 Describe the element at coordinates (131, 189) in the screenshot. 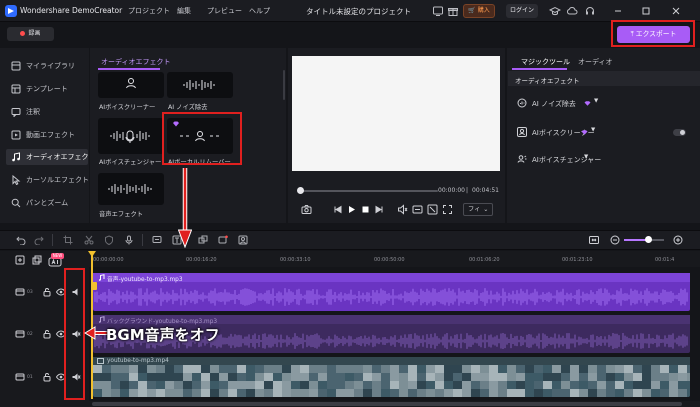

I see `effect-card-sound-effect` at that location.